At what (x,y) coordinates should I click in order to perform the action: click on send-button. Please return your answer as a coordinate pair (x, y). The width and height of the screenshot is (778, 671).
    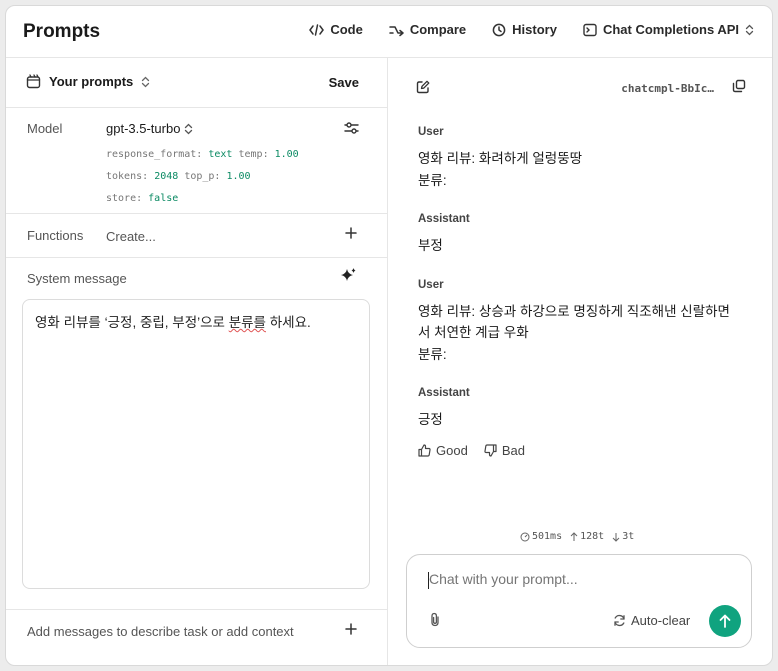
    Looking at the image, I should click on (725, 621).